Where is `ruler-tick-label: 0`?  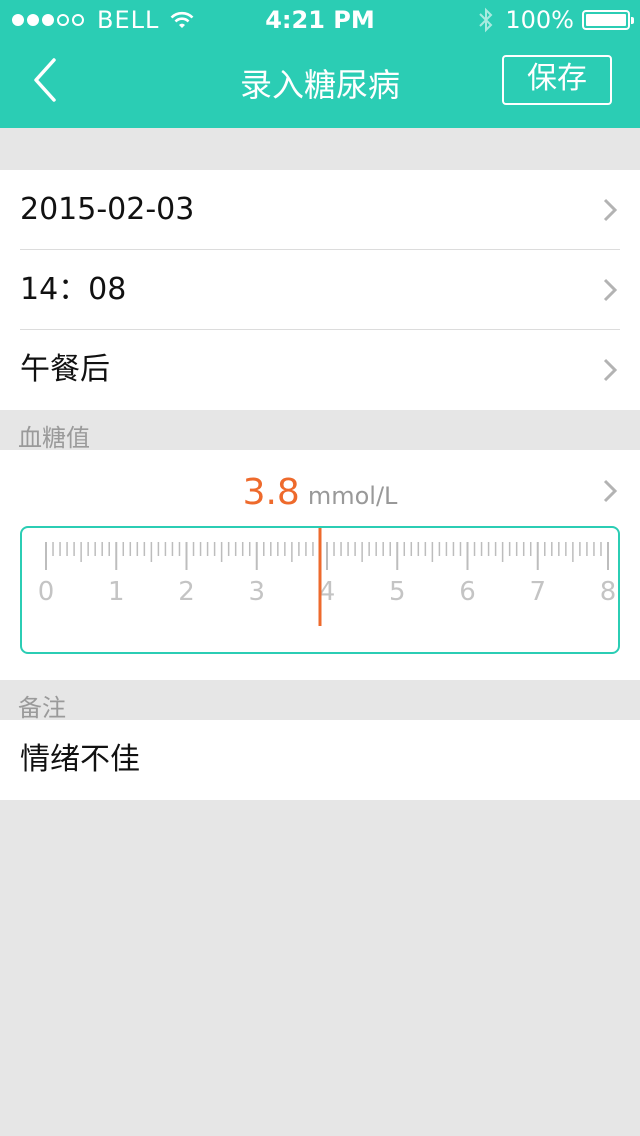 ruler-tick-label: 0 is located at coordinates (46, 592).